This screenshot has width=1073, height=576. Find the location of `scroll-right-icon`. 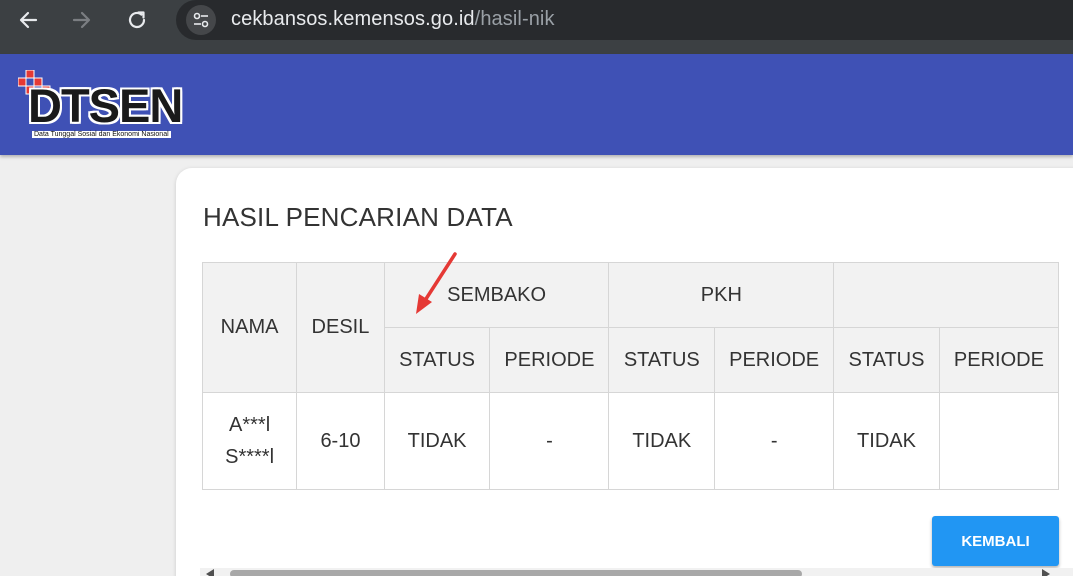

scroll-right-icon is located at coordinates (1046, 572).